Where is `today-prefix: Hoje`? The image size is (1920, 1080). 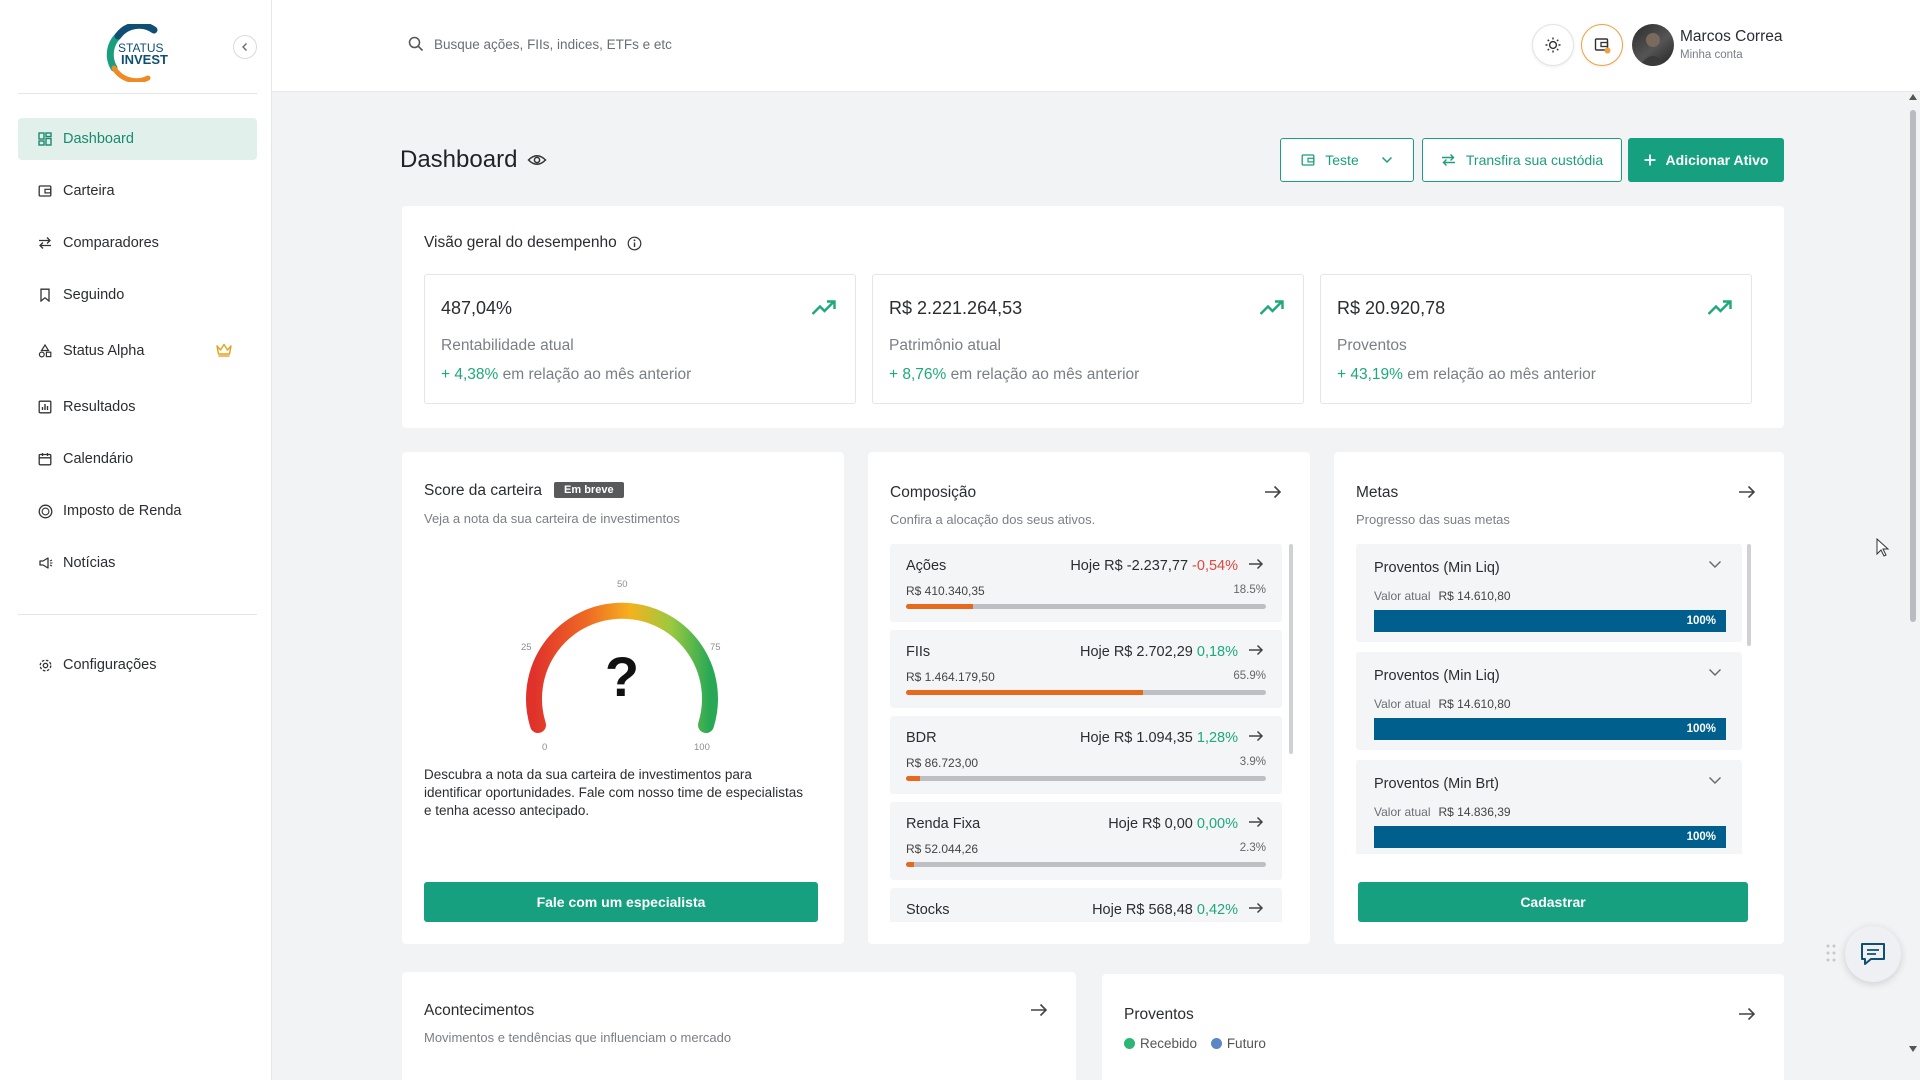 today-prefix: Hoje is located at coordinates (1094, 738).